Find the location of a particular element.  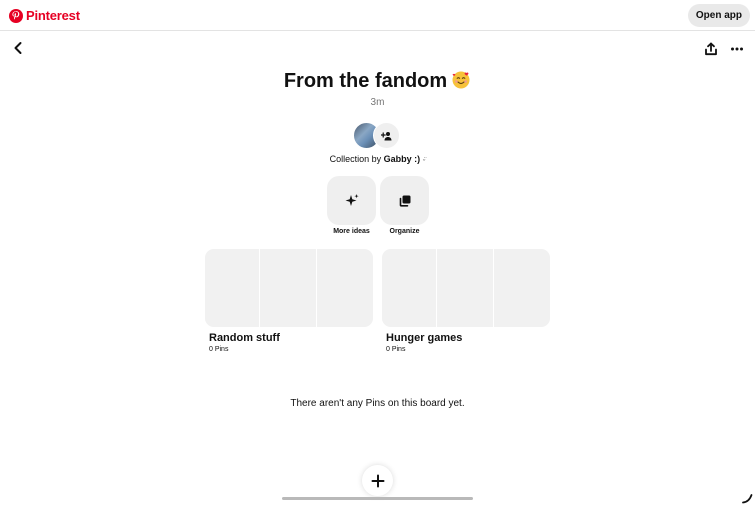

owner-name-decoration: ᵕ̈ is located at coordinates (424, 160).